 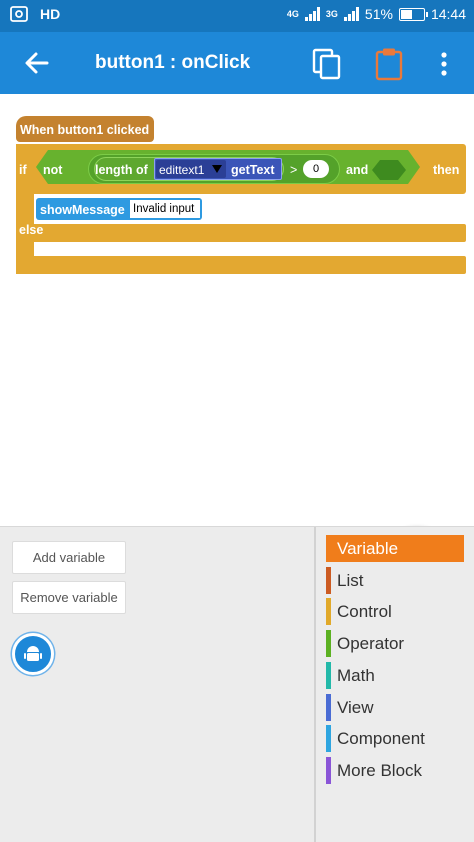 I want to click on android-icon, so click(x=33, y=653).